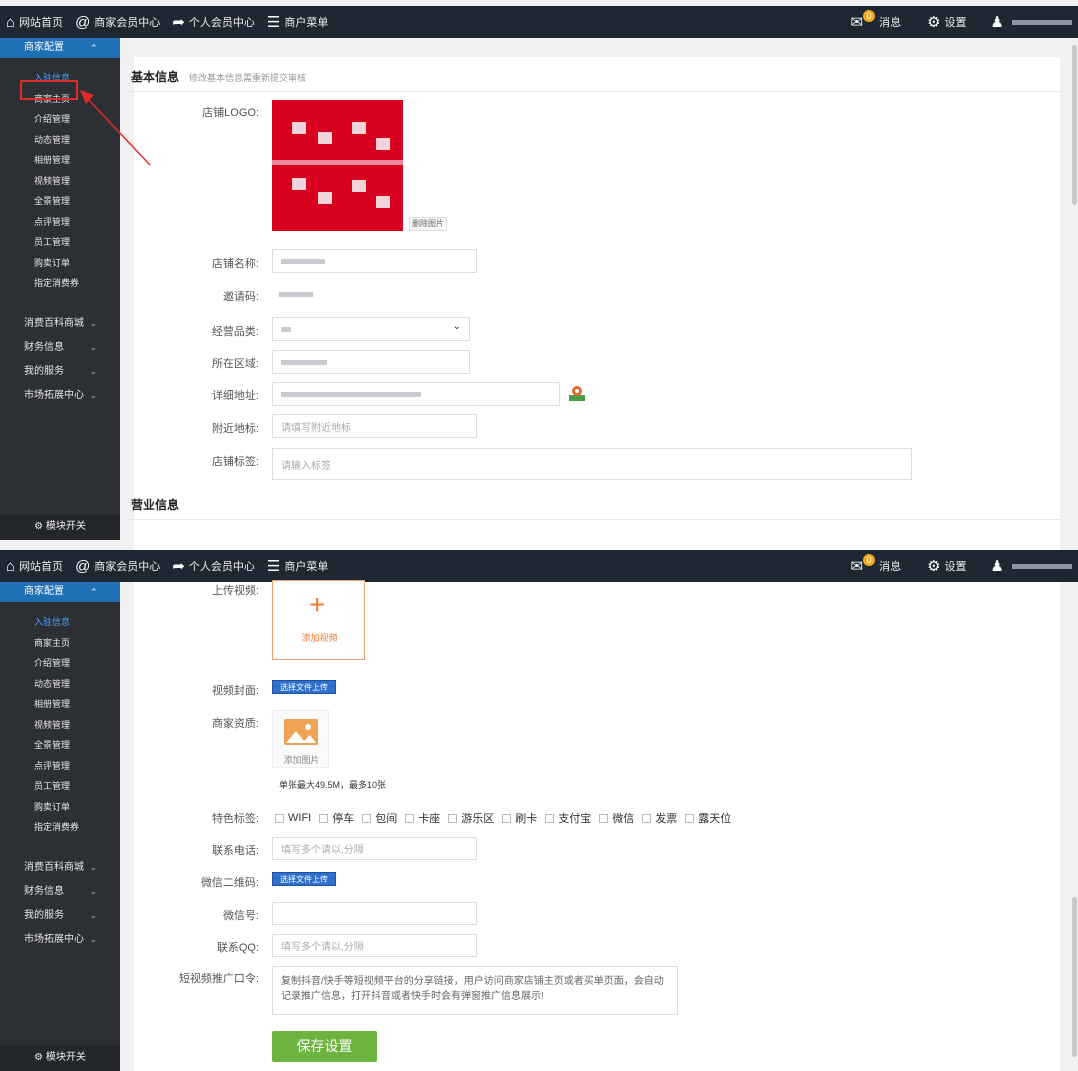 This screenshot has height=1071, width=1078. I want to click on feature-tags-group: WIFI 停车 包间 卡座 游乐区 刷卡 支付宝 微信 发票 露天位, so click(501, 818).